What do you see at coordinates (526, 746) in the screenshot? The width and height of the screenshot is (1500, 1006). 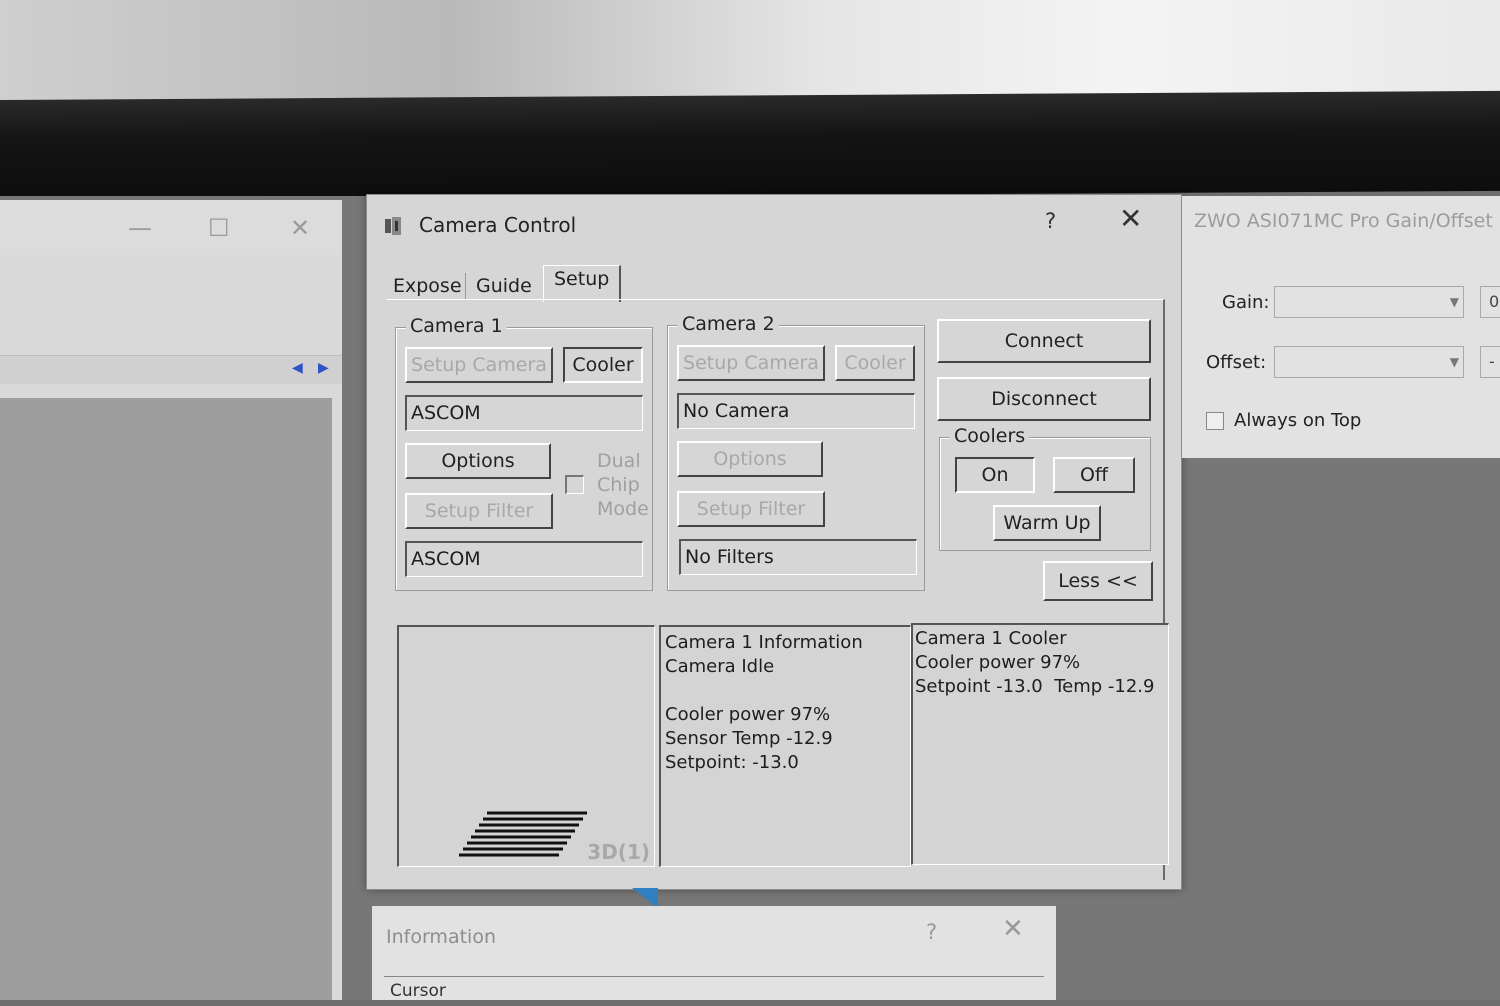 I see `preview-panel: 3D(1)` at bounding box center [526, 746].